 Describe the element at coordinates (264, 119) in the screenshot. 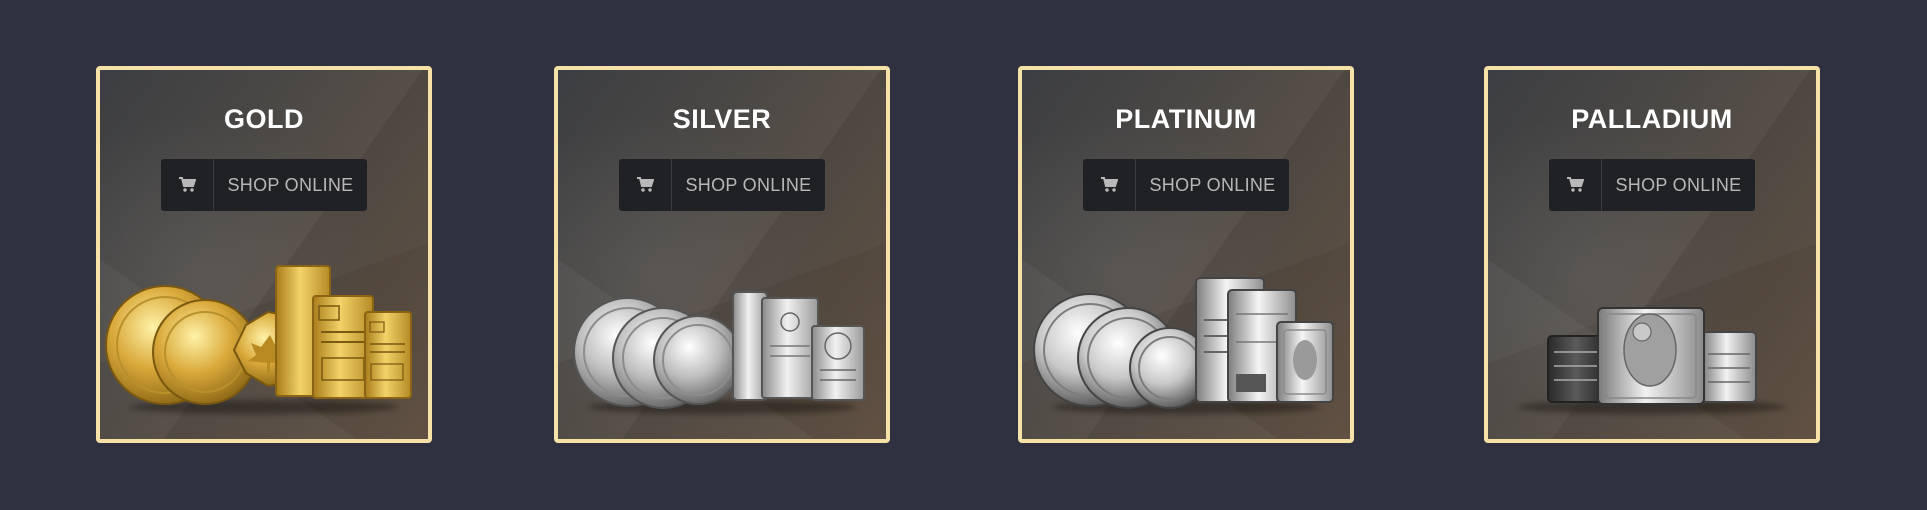

I see `card-title: GOLD` at that location.